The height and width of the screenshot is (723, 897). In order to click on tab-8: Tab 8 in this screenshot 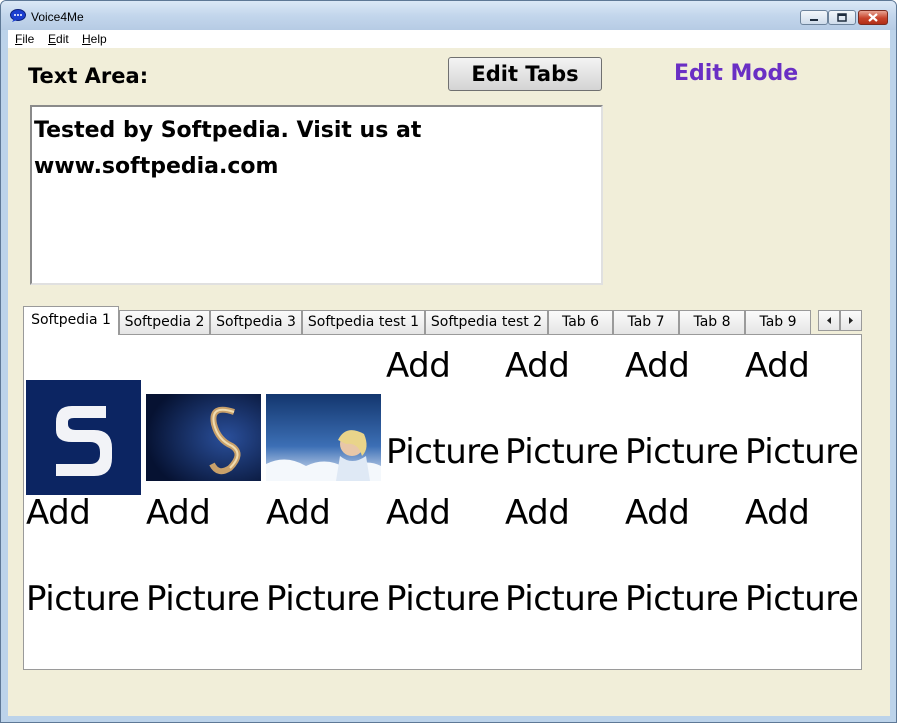, I will do `click(712, 322)`.